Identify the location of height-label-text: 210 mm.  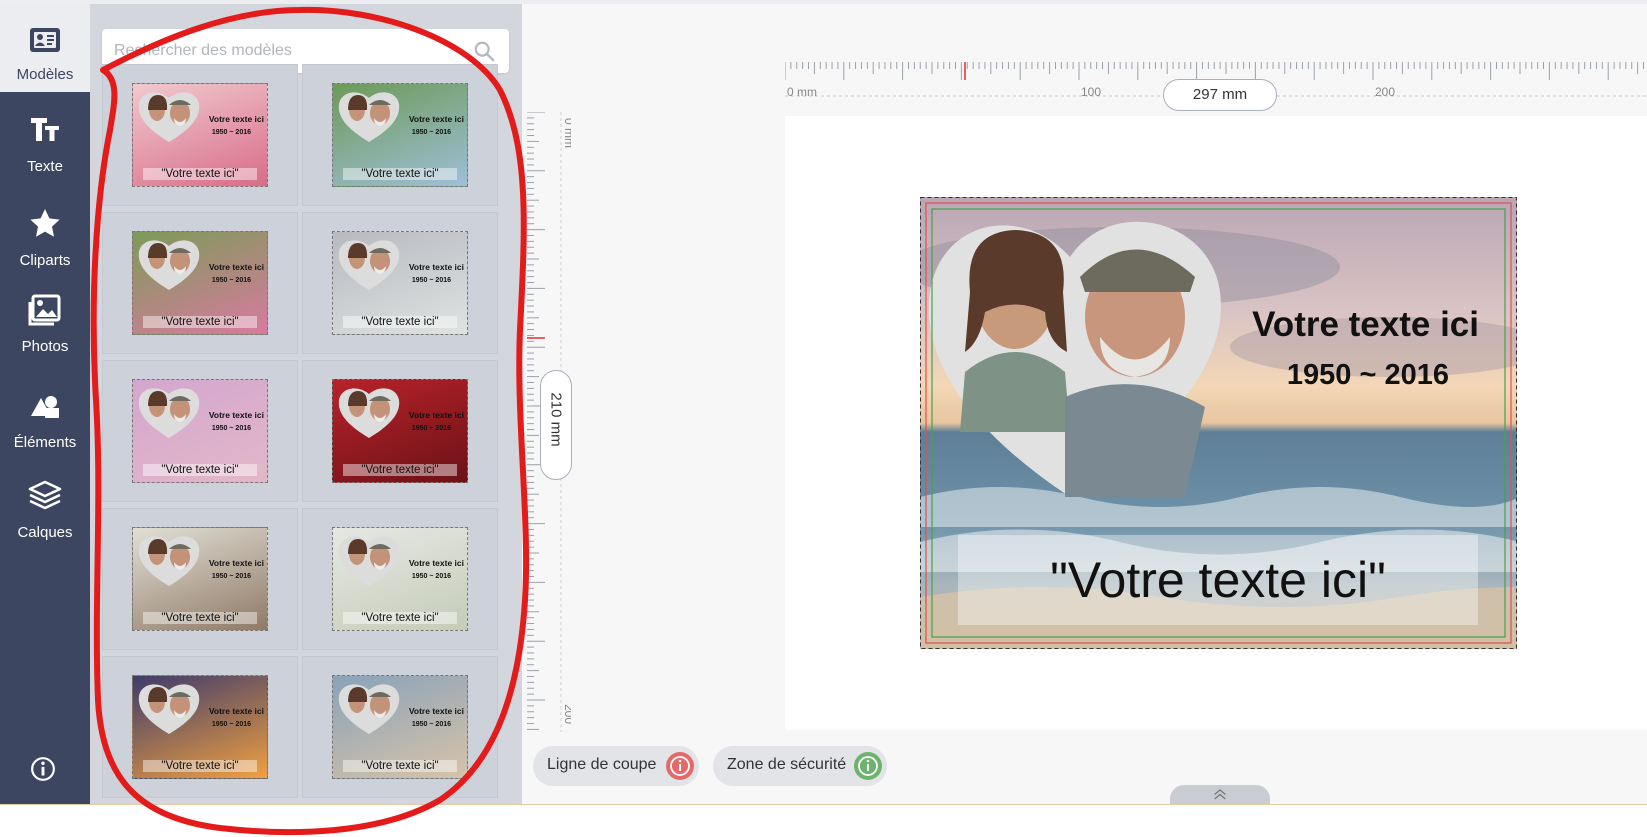
(556, 419).